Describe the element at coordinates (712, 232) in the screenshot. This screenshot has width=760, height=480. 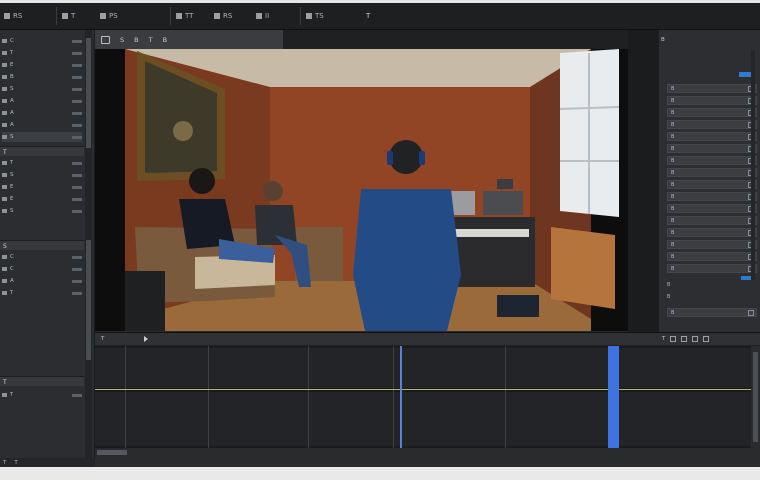
I see `property-row-13: B` at that location.